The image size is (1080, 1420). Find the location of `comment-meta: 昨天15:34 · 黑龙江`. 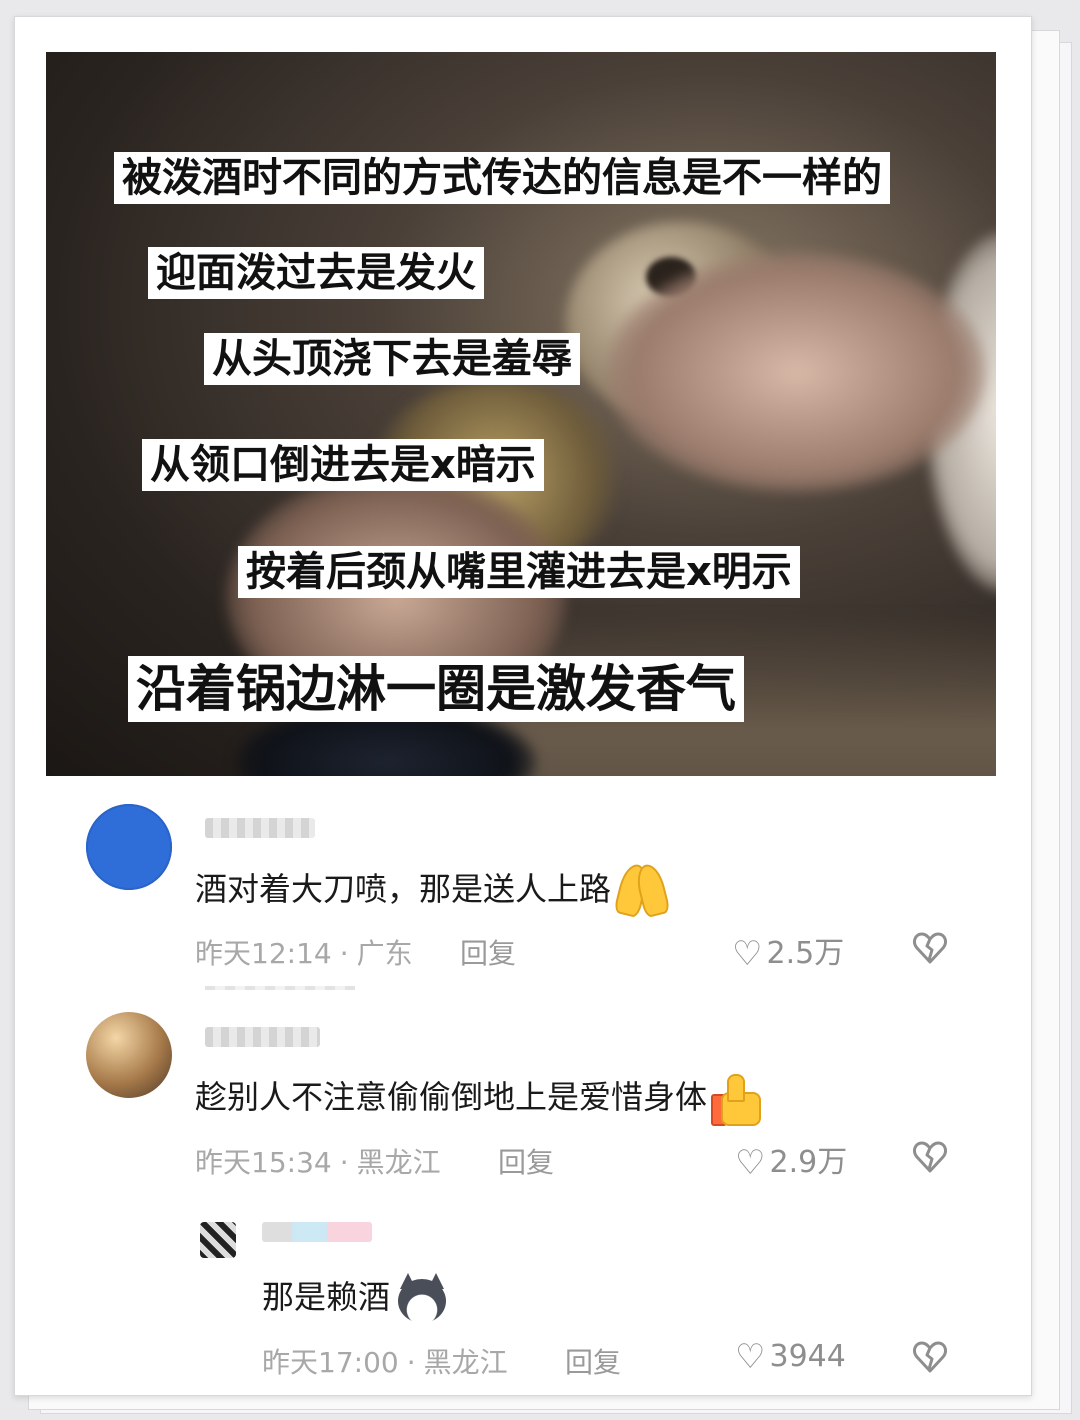

comment-meta: 昨天15:34 · 黑龙江 is located at coordinates (318, 1161).